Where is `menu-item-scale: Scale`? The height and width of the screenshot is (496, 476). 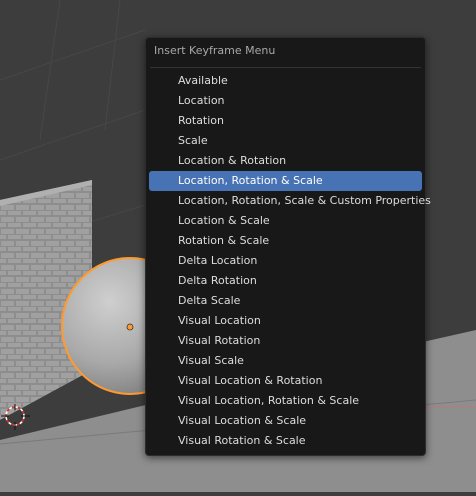
menu-item-scale: Scale is located at coordinates (285, 141).